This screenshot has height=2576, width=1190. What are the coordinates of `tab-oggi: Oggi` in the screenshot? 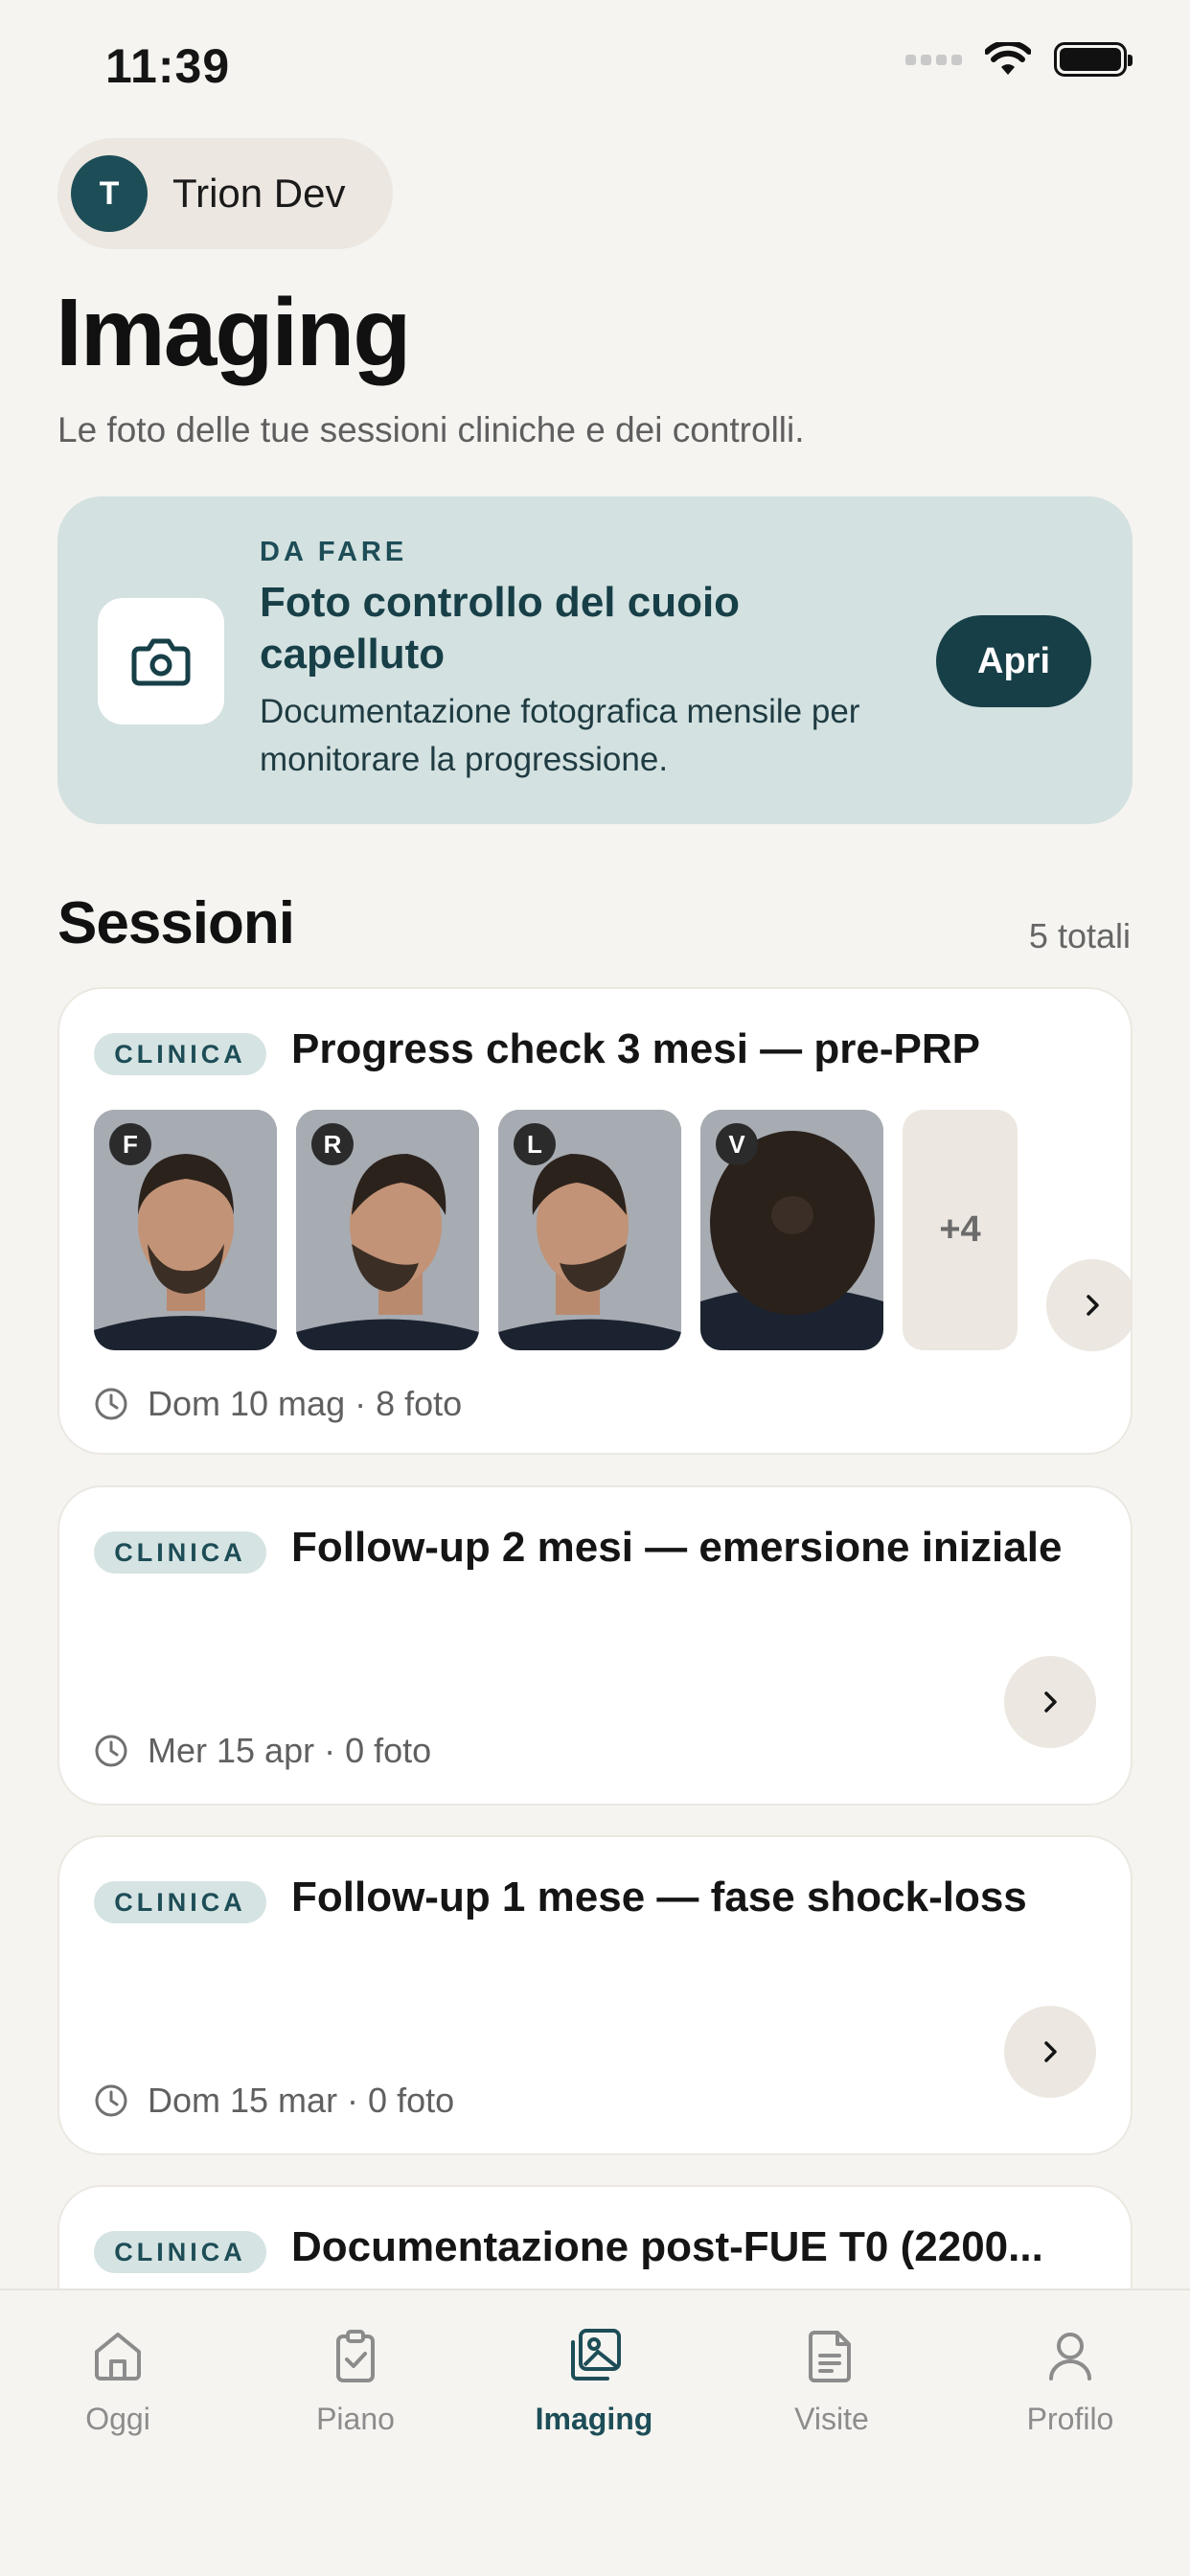 It's located at (118, 2381).